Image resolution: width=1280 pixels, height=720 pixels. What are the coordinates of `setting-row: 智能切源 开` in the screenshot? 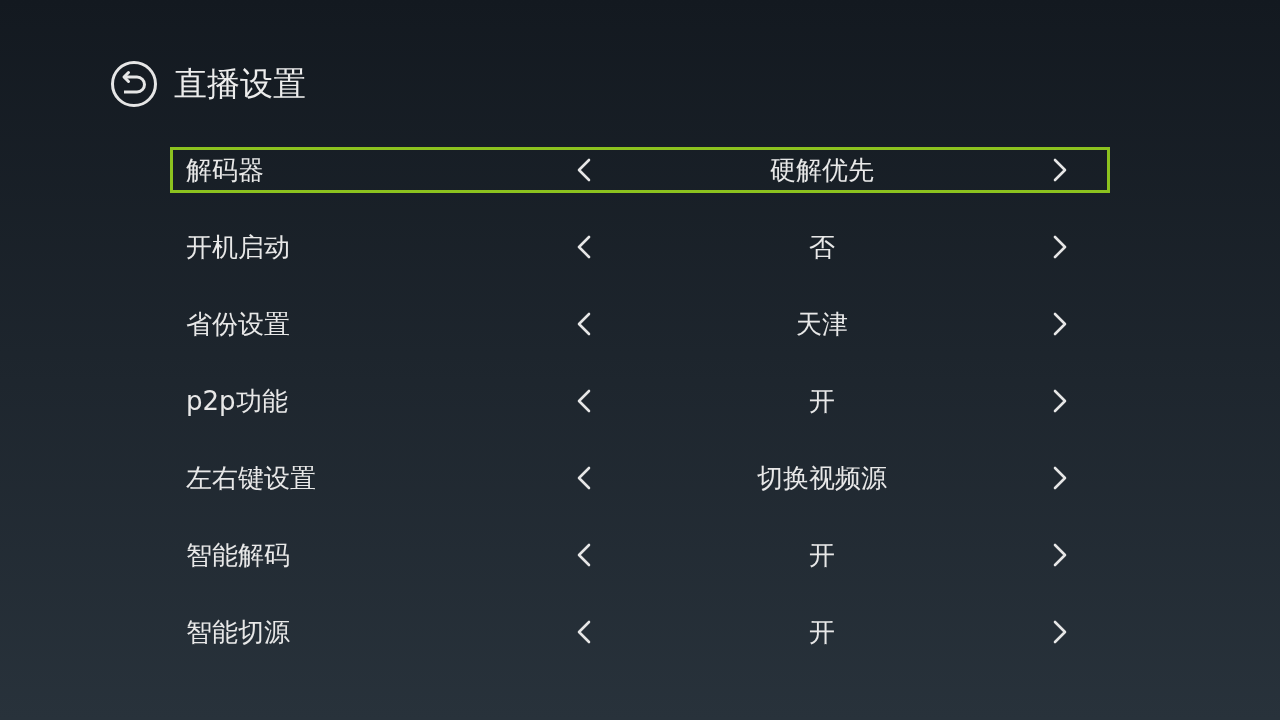 It's located at (640, 632).